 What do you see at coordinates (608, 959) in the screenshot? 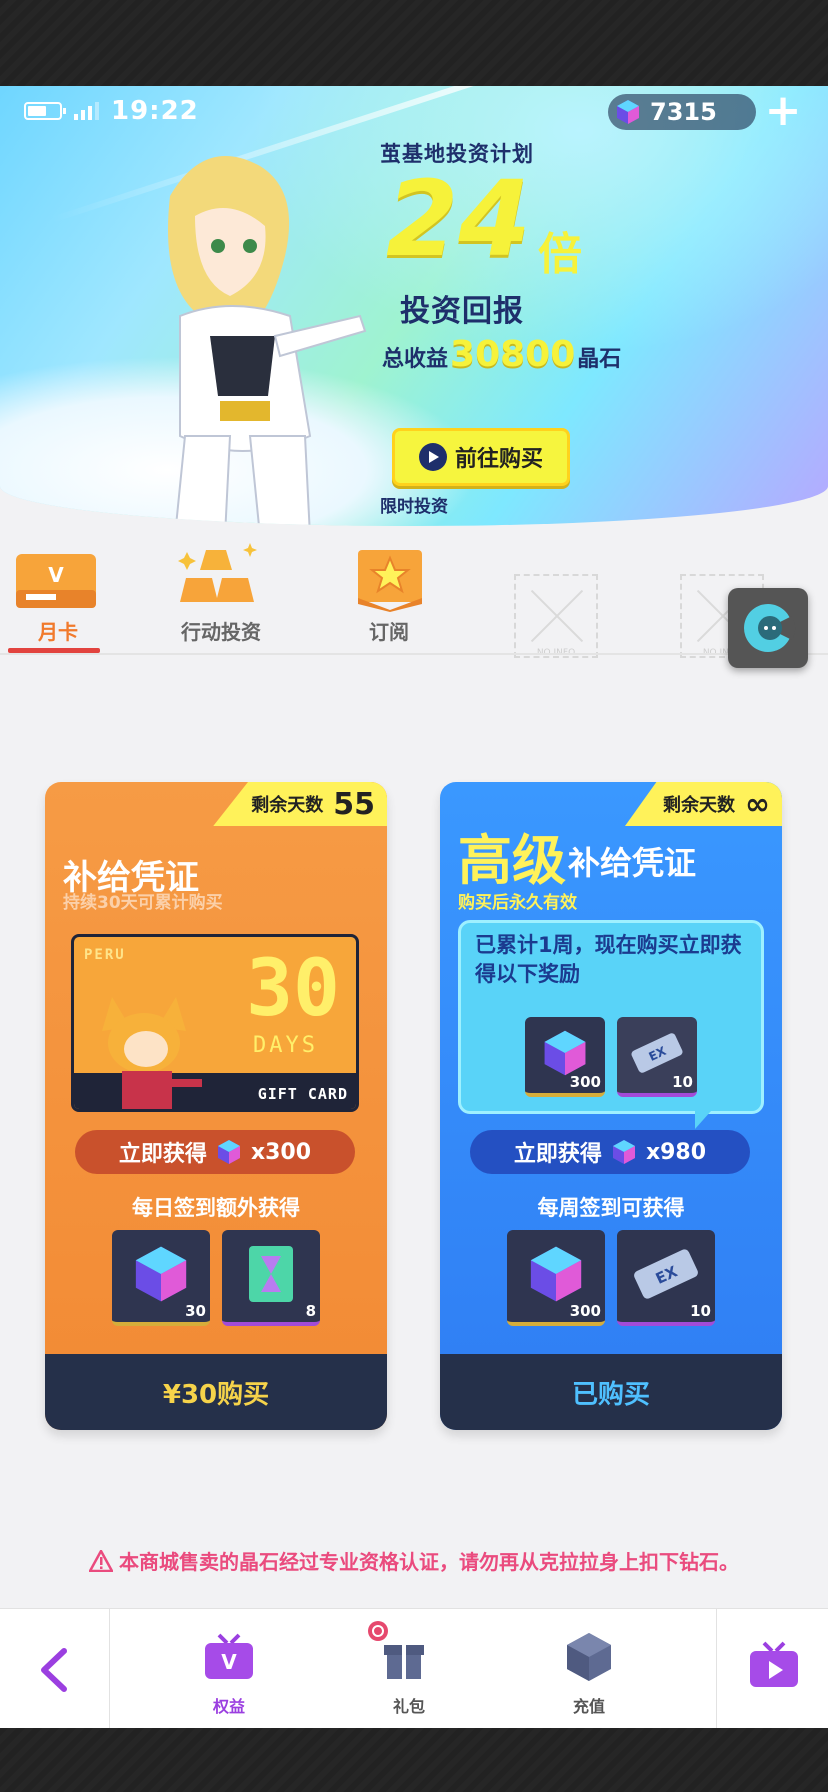
I see `bubble-text: 已累计1周，现在购买立即获得以下奖励` at bounding box center [608, 959].